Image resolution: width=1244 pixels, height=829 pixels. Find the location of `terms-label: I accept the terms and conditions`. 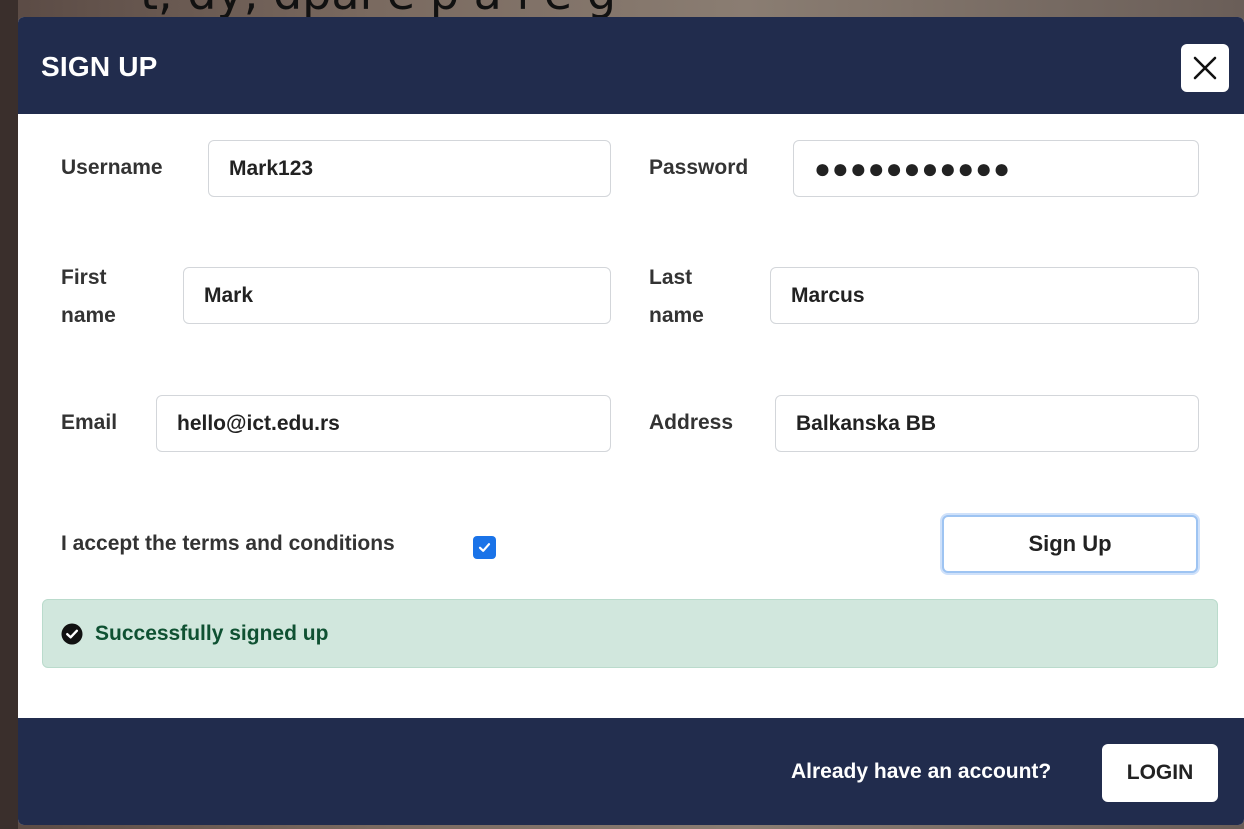

terms-label: I accept the terms and conditions is located at coordinates (228, 543).